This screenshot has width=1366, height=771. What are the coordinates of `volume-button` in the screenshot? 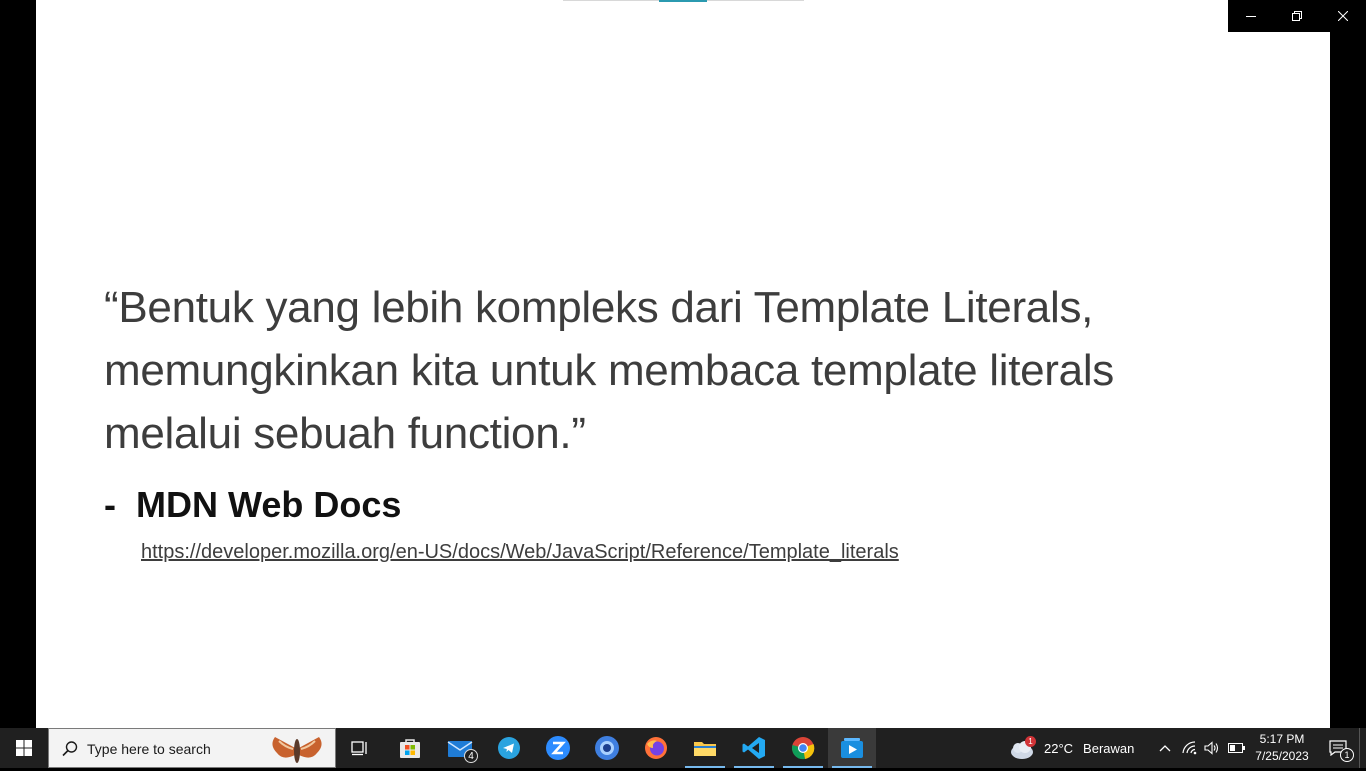 It's located at (1212, 748).